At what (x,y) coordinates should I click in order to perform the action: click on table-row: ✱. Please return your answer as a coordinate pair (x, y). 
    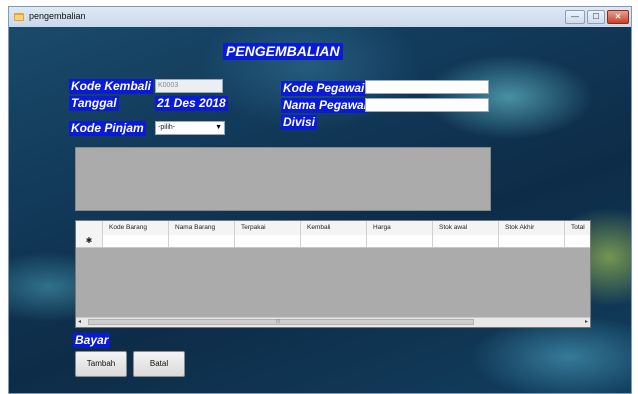
    Looking at the image, I should click on (333, 241).